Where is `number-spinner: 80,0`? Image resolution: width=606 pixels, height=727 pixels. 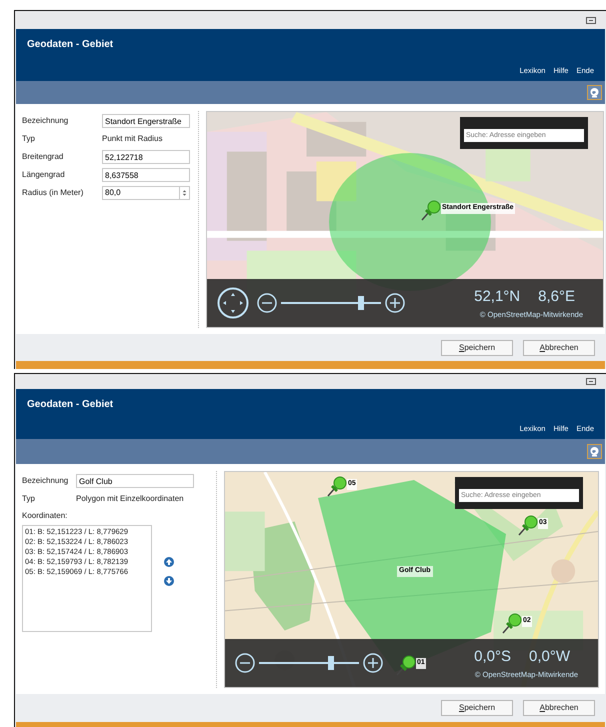
number-spinner: 80,0 is located at coordinates (146, 193).